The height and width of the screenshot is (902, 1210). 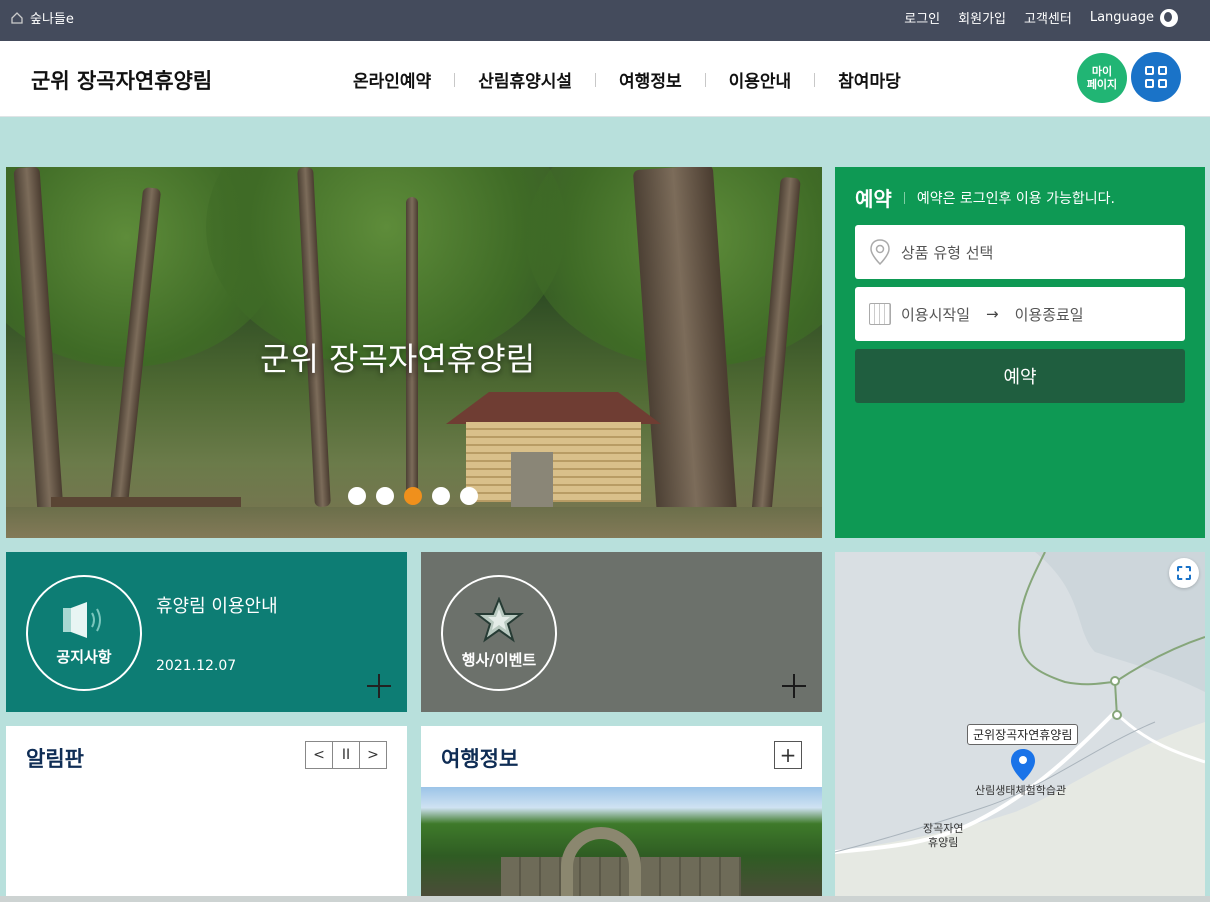 I want to click on notice-tile: 공지사항 휴양림 이용안내 2021.12.07, so click(x=206, y=632).